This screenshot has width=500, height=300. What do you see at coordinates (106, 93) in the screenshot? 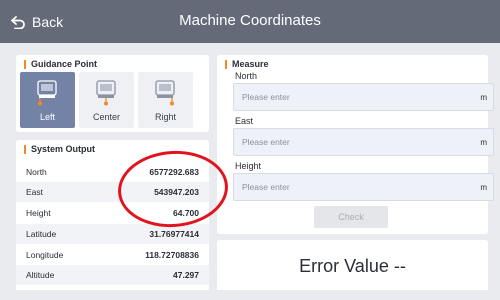
I see `machine-center-point-icon` at bounding box center [106, 93].